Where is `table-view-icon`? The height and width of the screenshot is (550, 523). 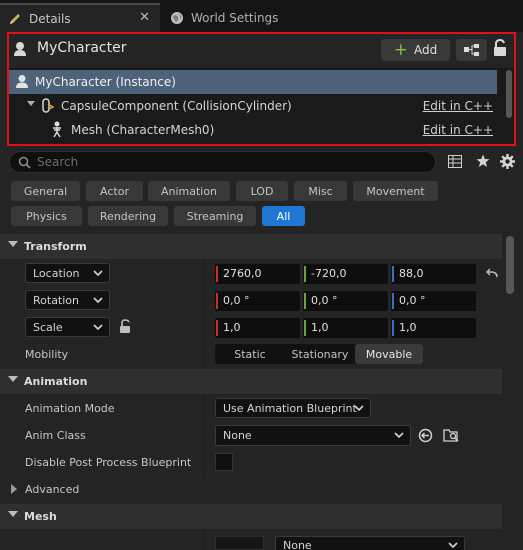
table-view-icon is located at coordinates (455, 161).